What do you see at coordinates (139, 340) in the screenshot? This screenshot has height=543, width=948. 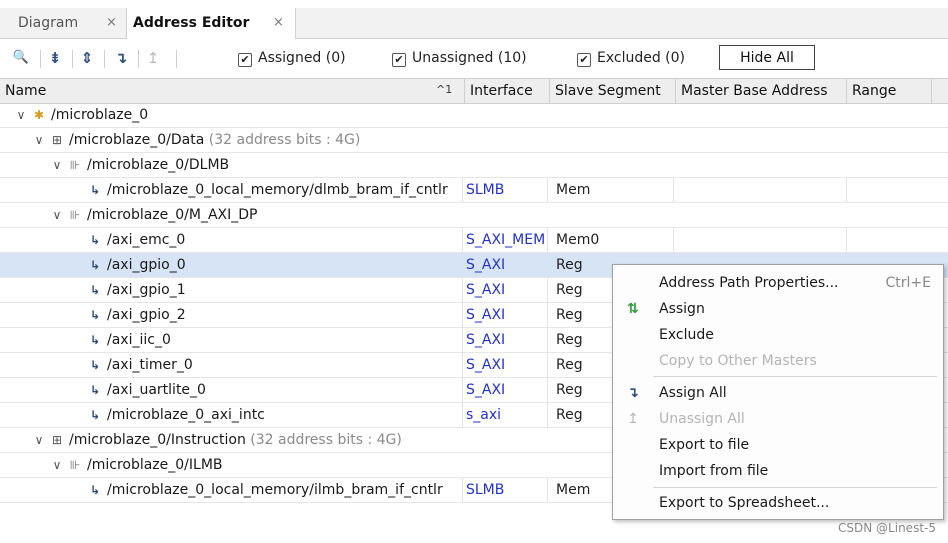 I see `row-name: /axi_iic_0` at bounding box center [139, 340].